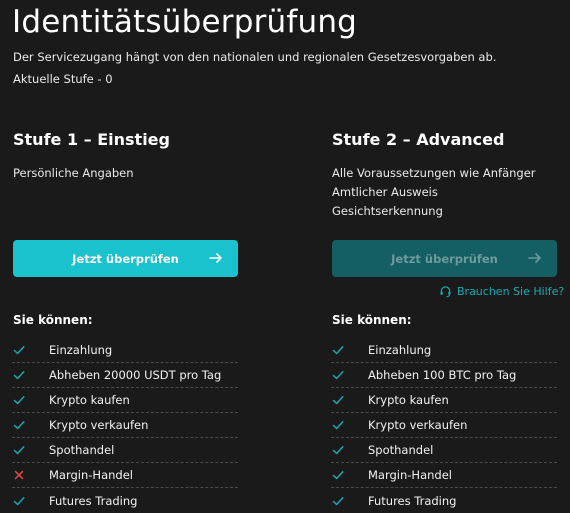 This screenshot has width=570, height=513. What do you see at coordinates (53, 320) in the screenshot?
I see `level-1-can-heading: Sie können:` at bounding box center [53, 320].